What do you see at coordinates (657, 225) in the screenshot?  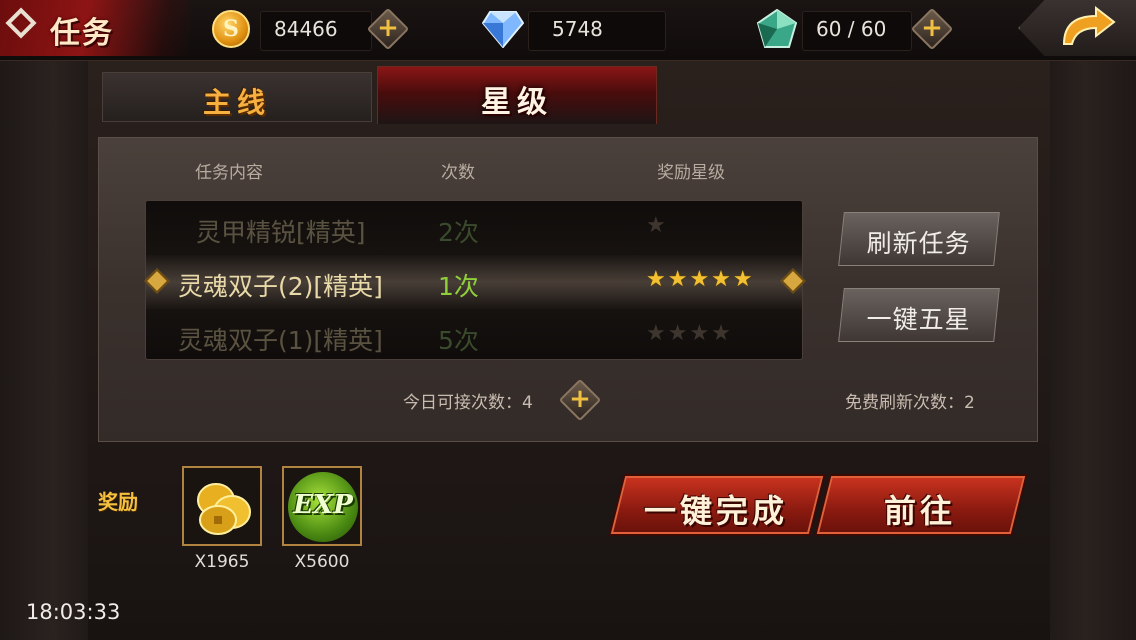 I see `quest-stars: ★` at bounding box center [657, 225].